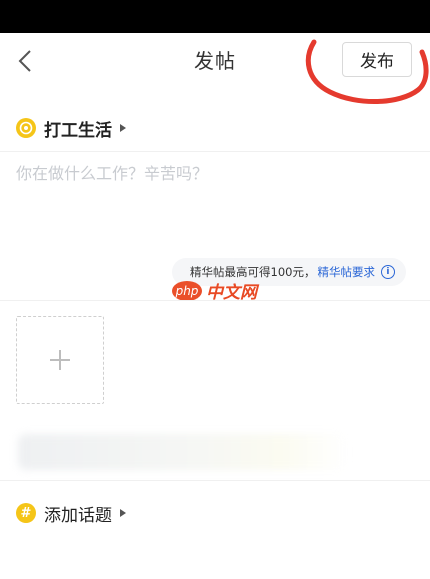 This screenshot has height=579, width=430. I want to click on add-topic-label: 添加话题, so click(78, 515).